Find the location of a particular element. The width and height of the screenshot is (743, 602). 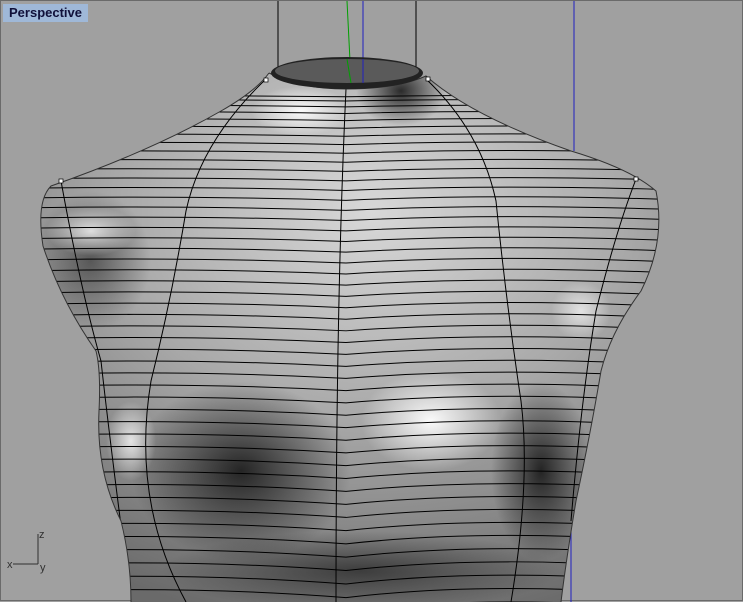

axis-label-x: x is located at coordinates (10, 565).